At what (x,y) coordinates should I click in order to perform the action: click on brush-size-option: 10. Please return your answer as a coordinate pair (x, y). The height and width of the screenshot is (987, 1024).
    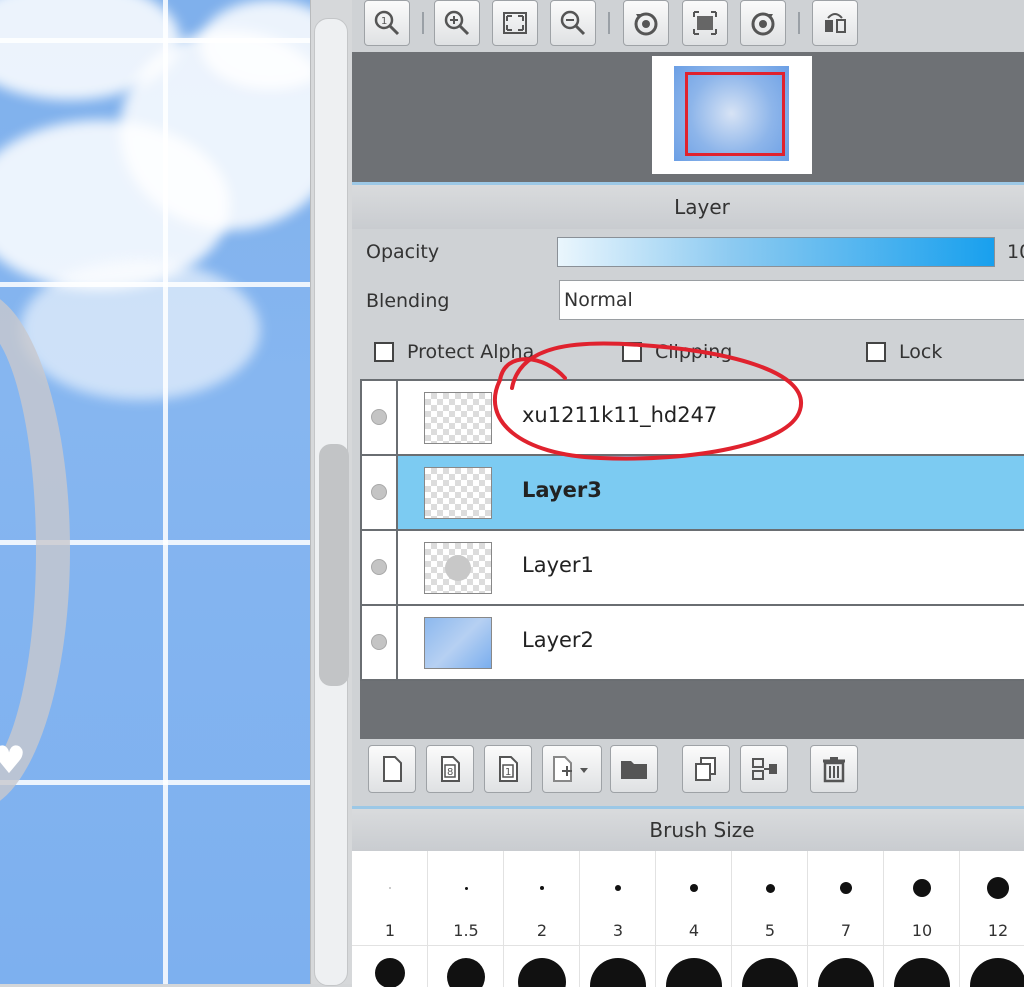
    Looking at the image, I should click on (922, 898).